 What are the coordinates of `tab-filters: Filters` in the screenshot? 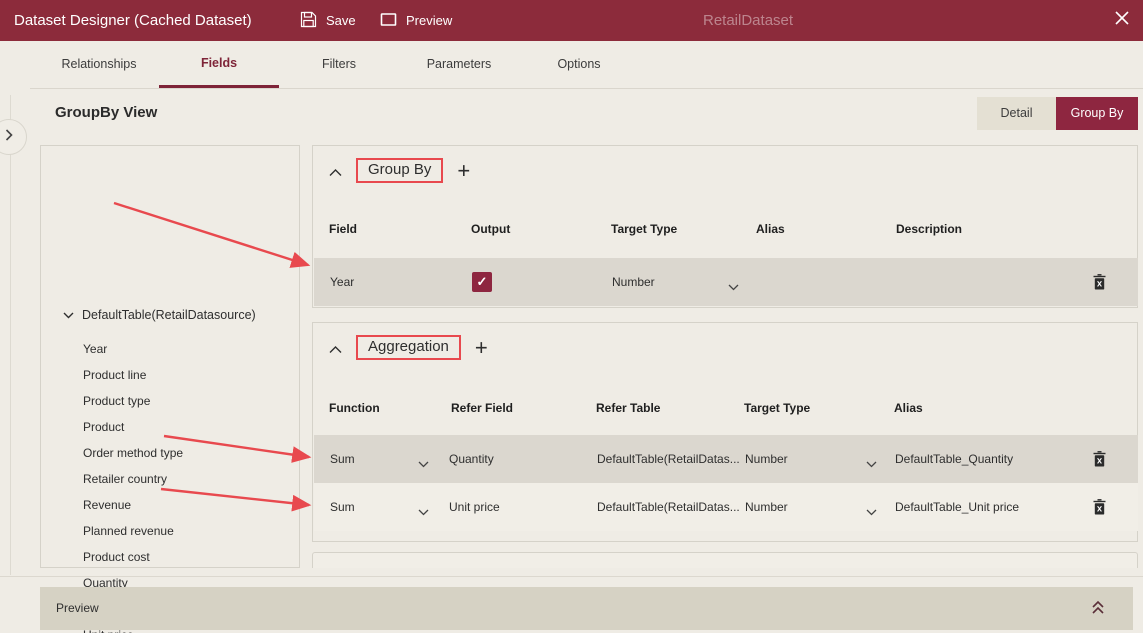 It's located at (339, 64).